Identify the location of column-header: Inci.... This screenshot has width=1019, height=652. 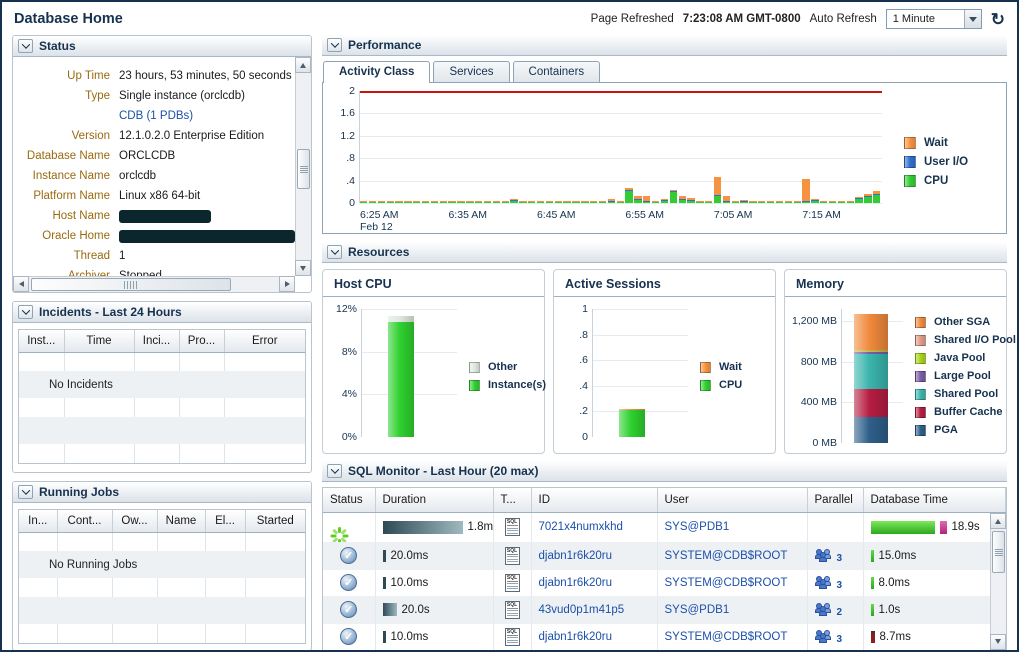
(157, 341).